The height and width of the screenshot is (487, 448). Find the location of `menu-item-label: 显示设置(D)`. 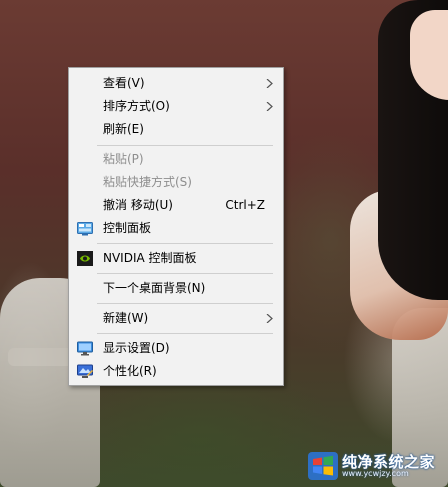

menu-item-label: 显示设置(D) is located at coordinates (136, 348).